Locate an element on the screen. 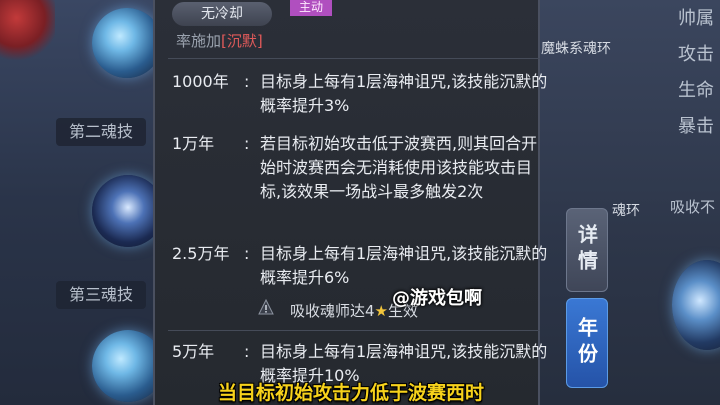 The width and height of the screenshot is (720, 405). stat-label-absorb: 吸收不 is located at coordinates (693, 207).